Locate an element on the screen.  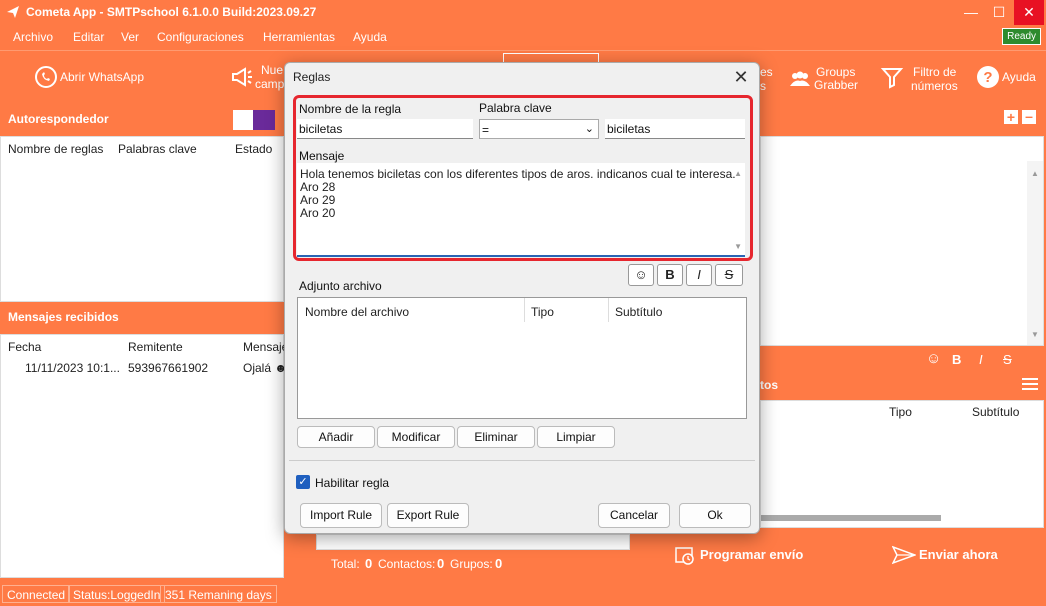
right-panel-header: + – is located at coordinates (903, 120).